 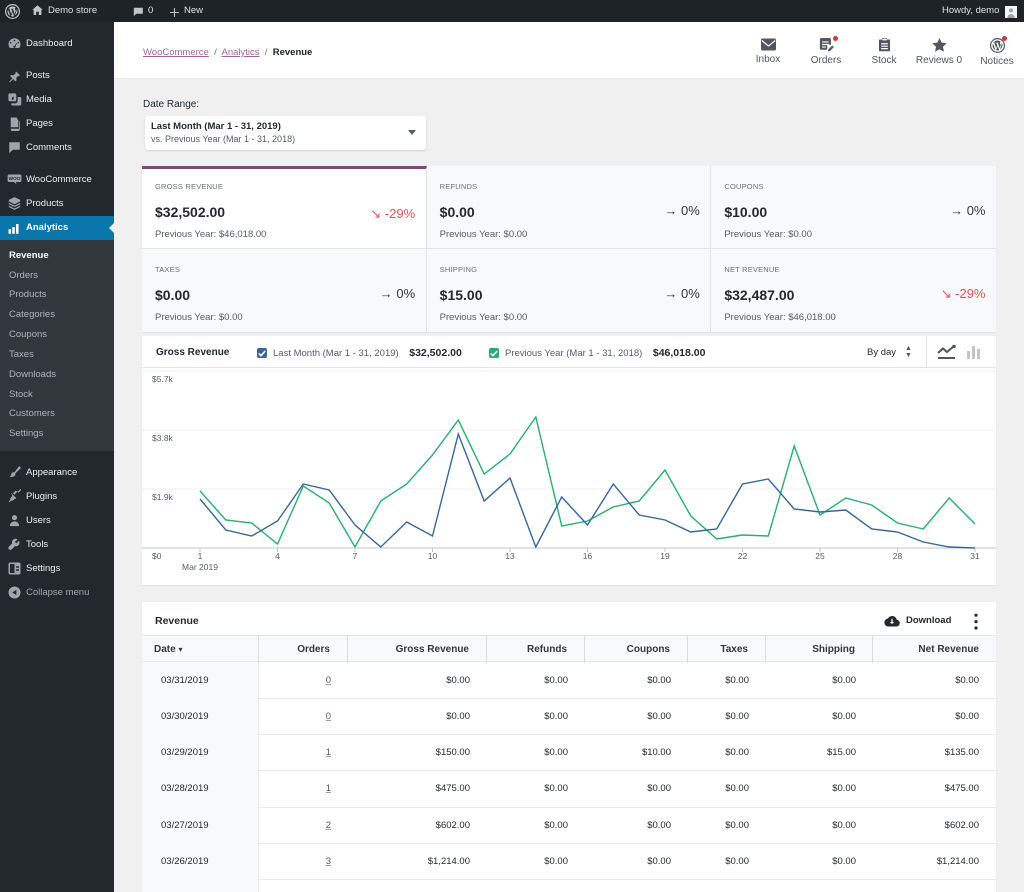 I want to click on svg-text: $5.7k, so click(x=163, y=379).